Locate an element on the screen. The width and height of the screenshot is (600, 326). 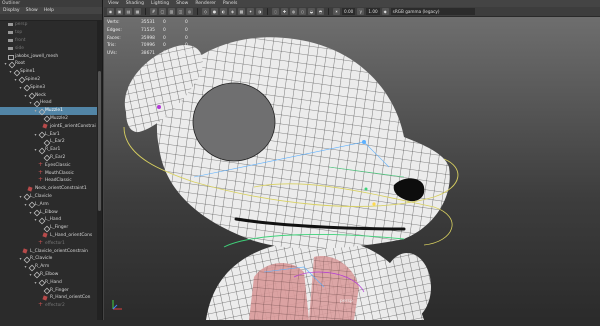
outliner-item: ▾ Muzzle1 is located at coordinates (48, 110).